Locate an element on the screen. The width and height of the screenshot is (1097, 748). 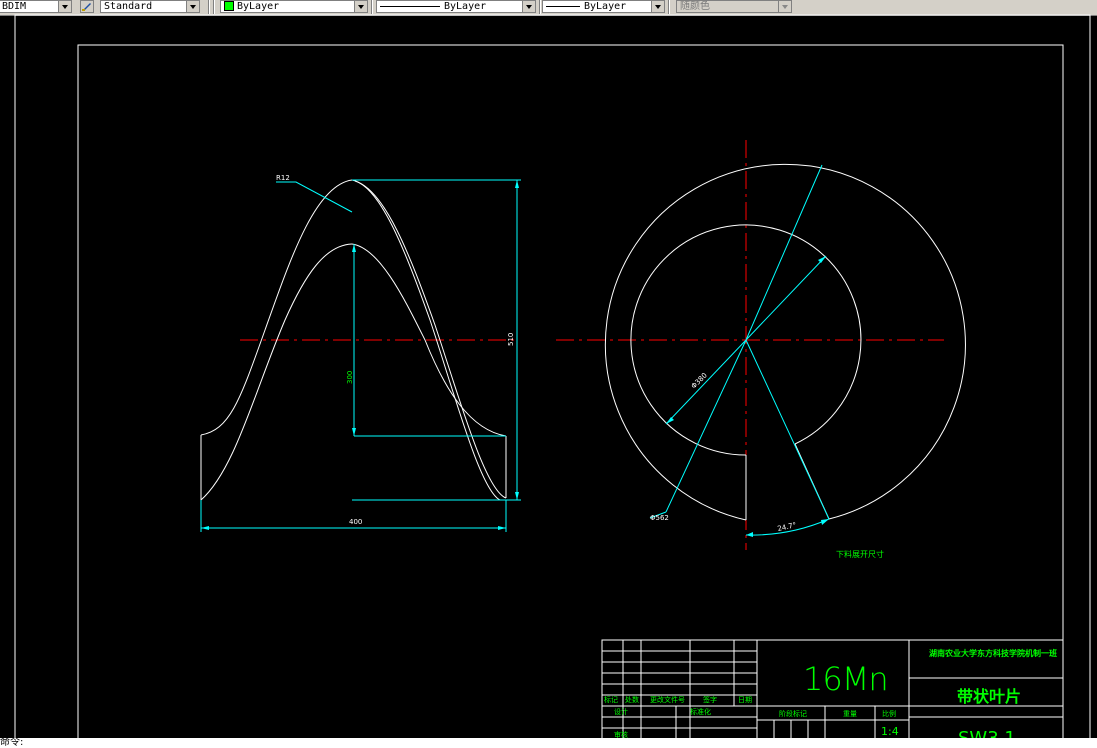
scale-value: 1:4 is located at coordinates (890, 731).